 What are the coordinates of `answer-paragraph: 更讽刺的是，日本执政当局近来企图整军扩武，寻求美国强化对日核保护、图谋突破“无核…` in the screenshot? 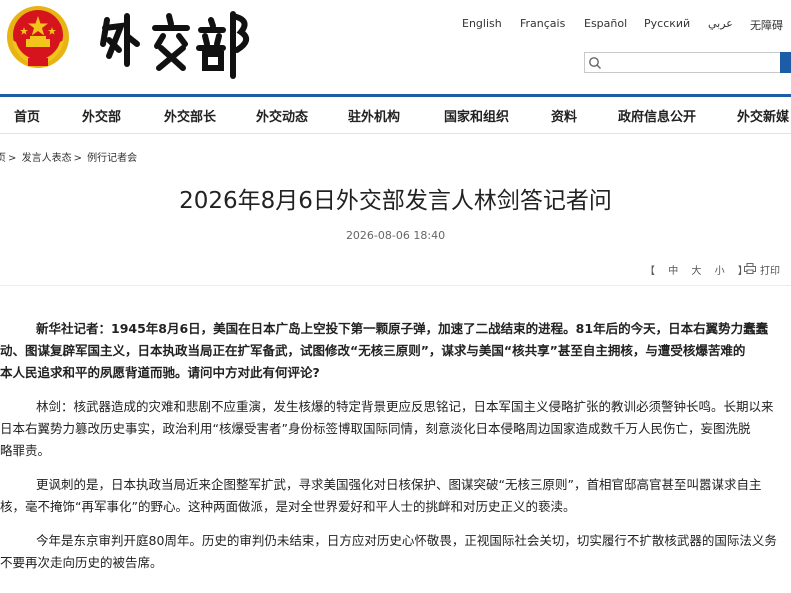 It's located at (395, 496).